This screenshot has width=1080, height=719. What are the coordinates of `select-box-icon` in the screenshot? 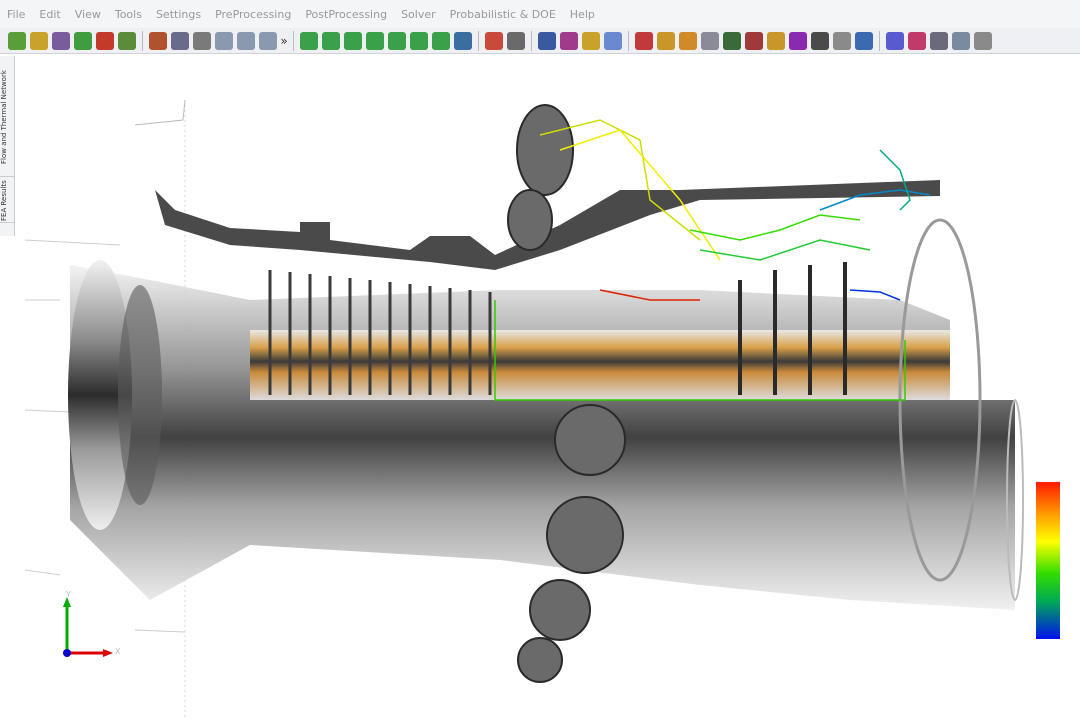 It's located at (180, 40).